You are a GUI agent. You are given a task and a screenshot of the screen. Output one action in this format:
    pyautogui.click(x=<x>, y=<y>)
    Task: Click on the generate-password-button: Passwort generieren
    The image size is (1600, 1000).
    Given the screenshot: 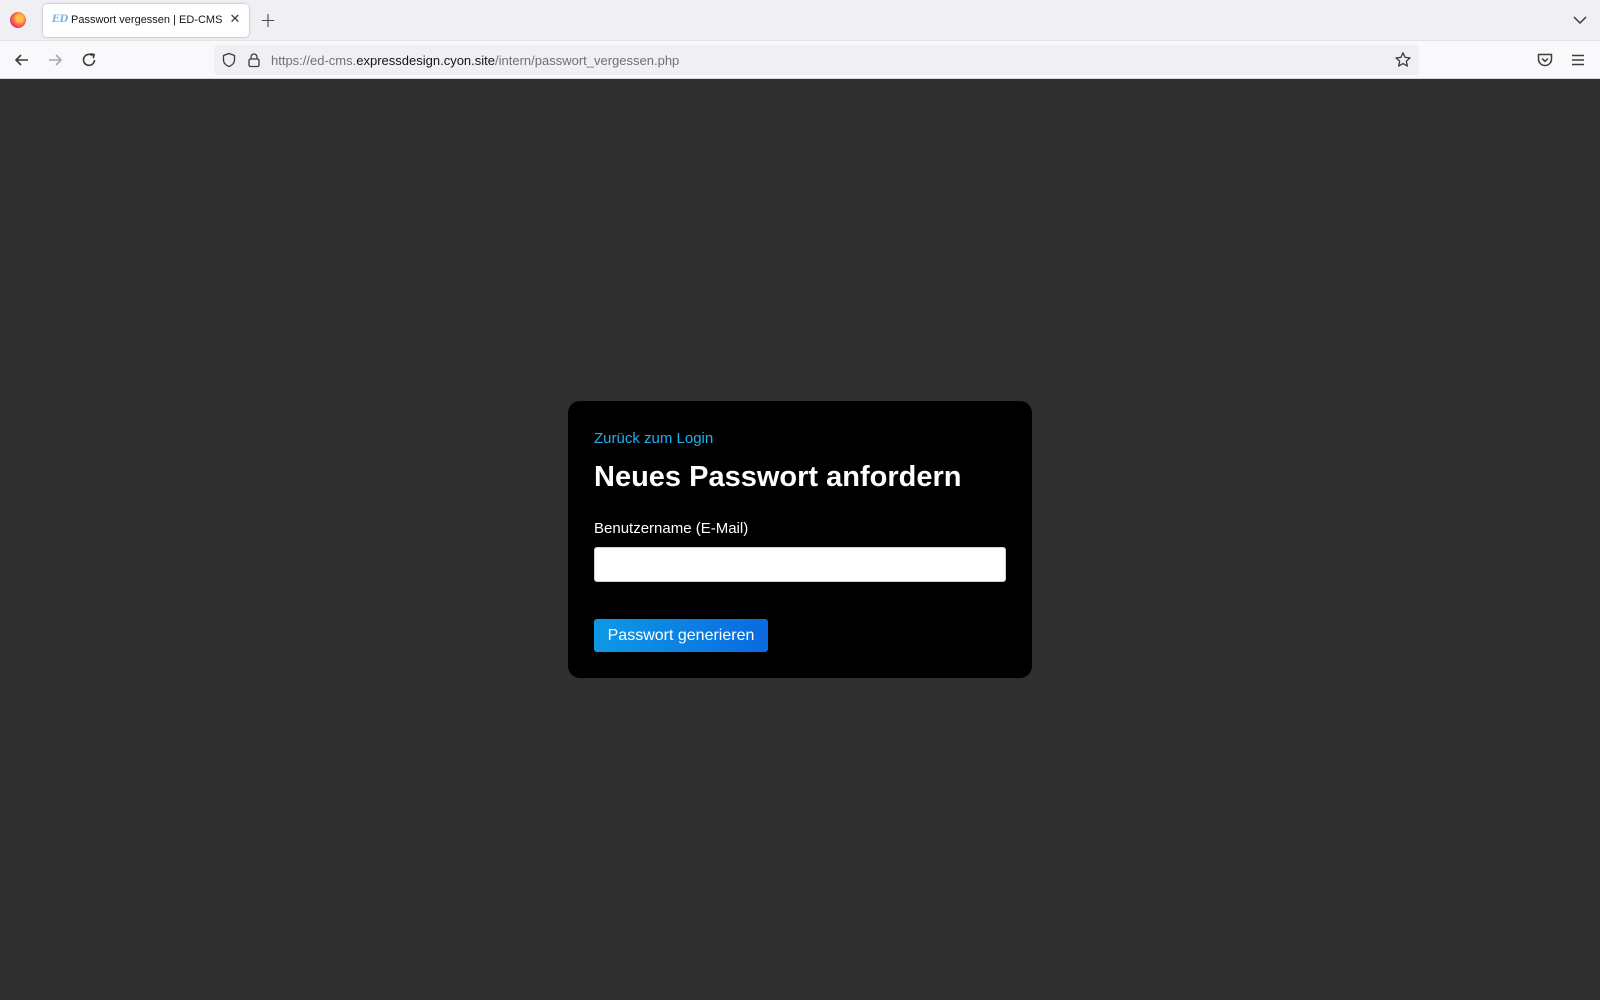 What is the action you would take?
    pyautogui.click(x=681, y=635)
    